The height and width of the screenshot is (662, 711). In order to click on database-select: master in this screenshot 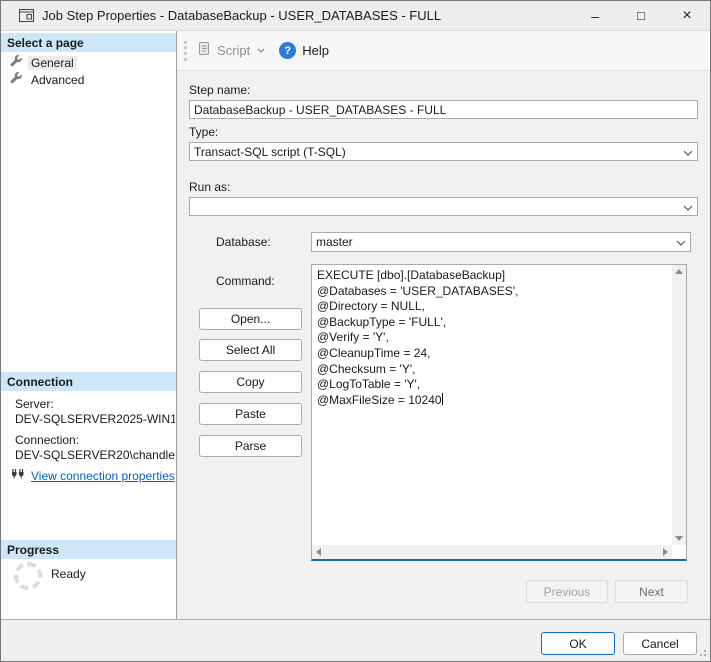, I will do `click(501, 242)`.